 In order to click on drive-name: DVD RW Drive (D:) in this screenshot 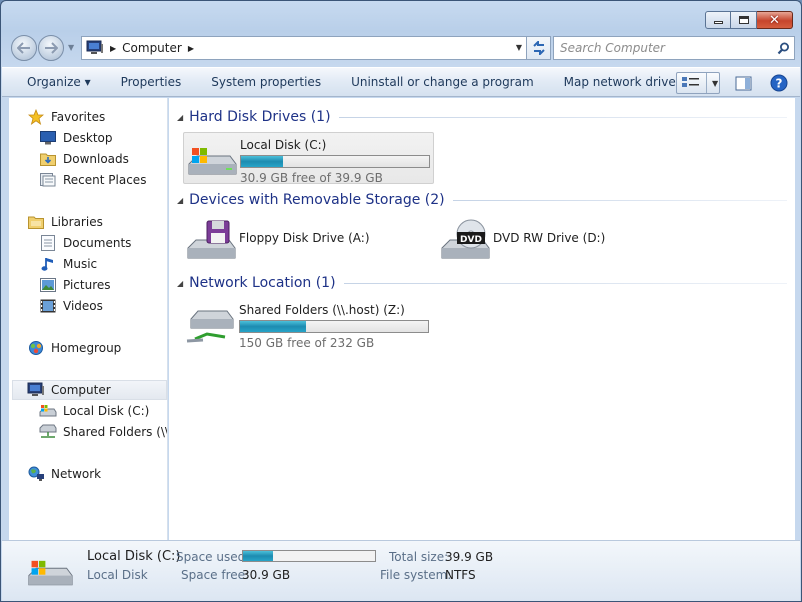, I will do `click(549, 238)`.